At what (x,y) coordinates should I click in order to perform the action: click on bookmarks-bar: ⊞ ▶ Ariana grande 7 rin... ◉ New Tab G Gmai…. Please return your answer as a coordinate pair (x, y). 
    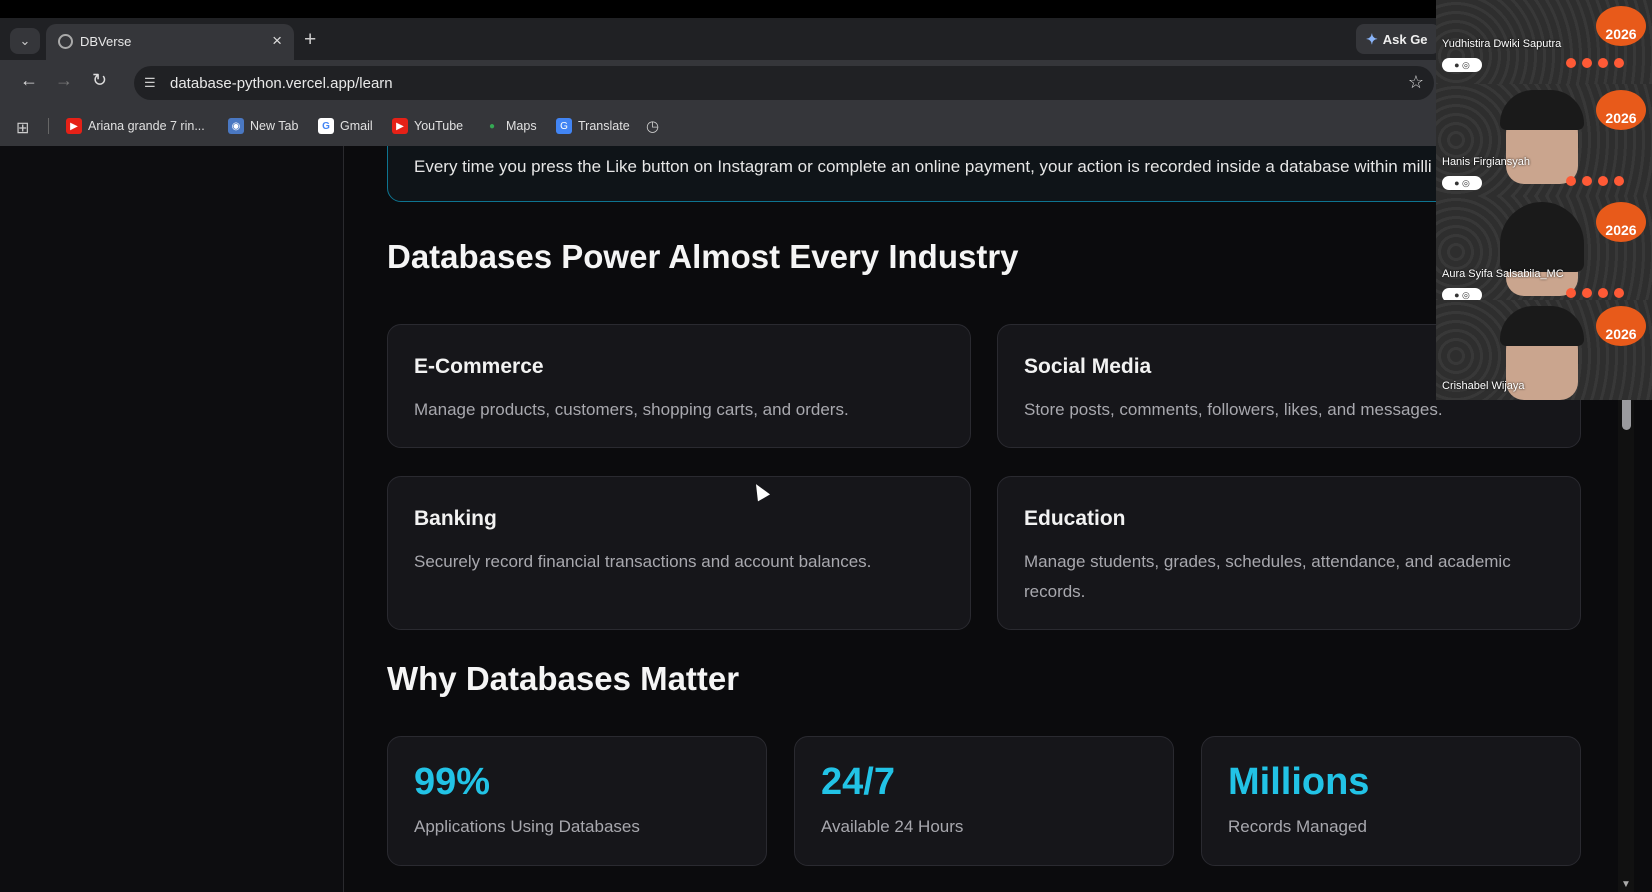
    Looking at the image, I should click on (718, 126).